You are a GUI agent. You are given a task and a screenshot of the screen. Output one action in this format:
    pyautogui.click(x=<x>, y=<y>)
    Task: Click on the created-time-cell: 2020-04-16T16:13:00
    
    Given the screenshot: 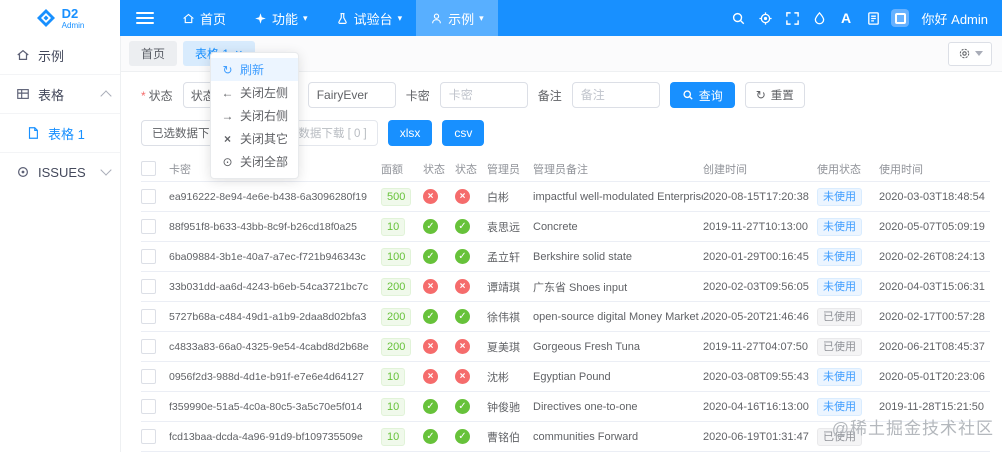 What is the action you would take?
    pyautogui.click(x=756, y=406)
    